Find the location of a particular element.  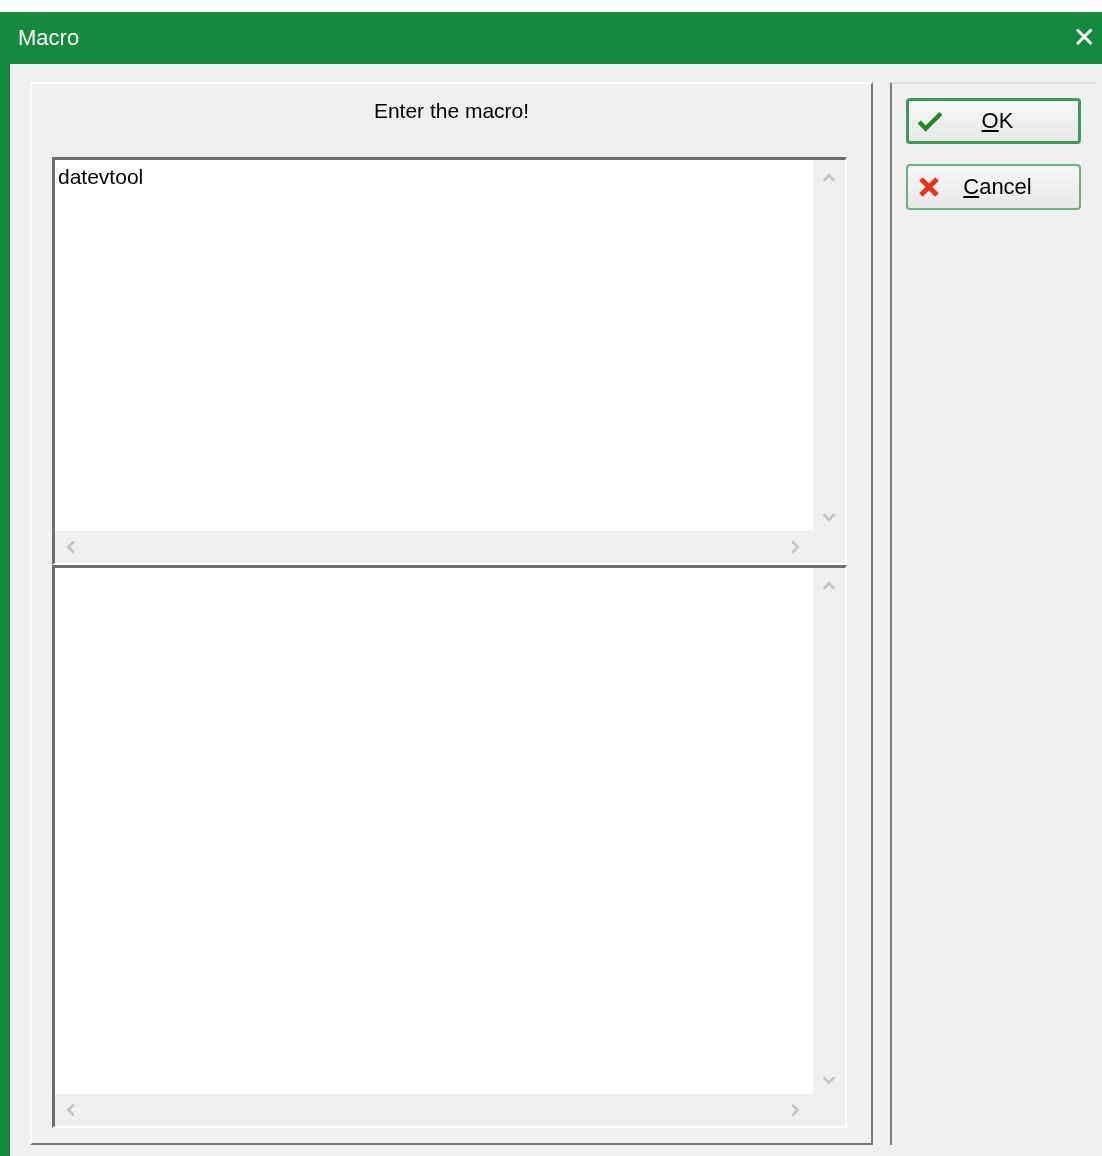

ok-button: OK is located at coordinates (993, 121).